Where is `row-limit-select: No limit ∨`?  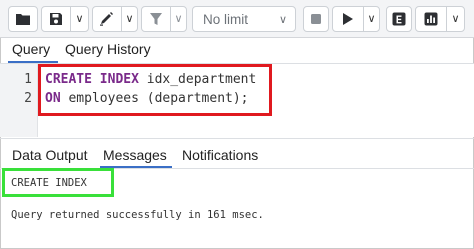
row-limit-select: No limit ∨ is located at coordinates (244, 19).